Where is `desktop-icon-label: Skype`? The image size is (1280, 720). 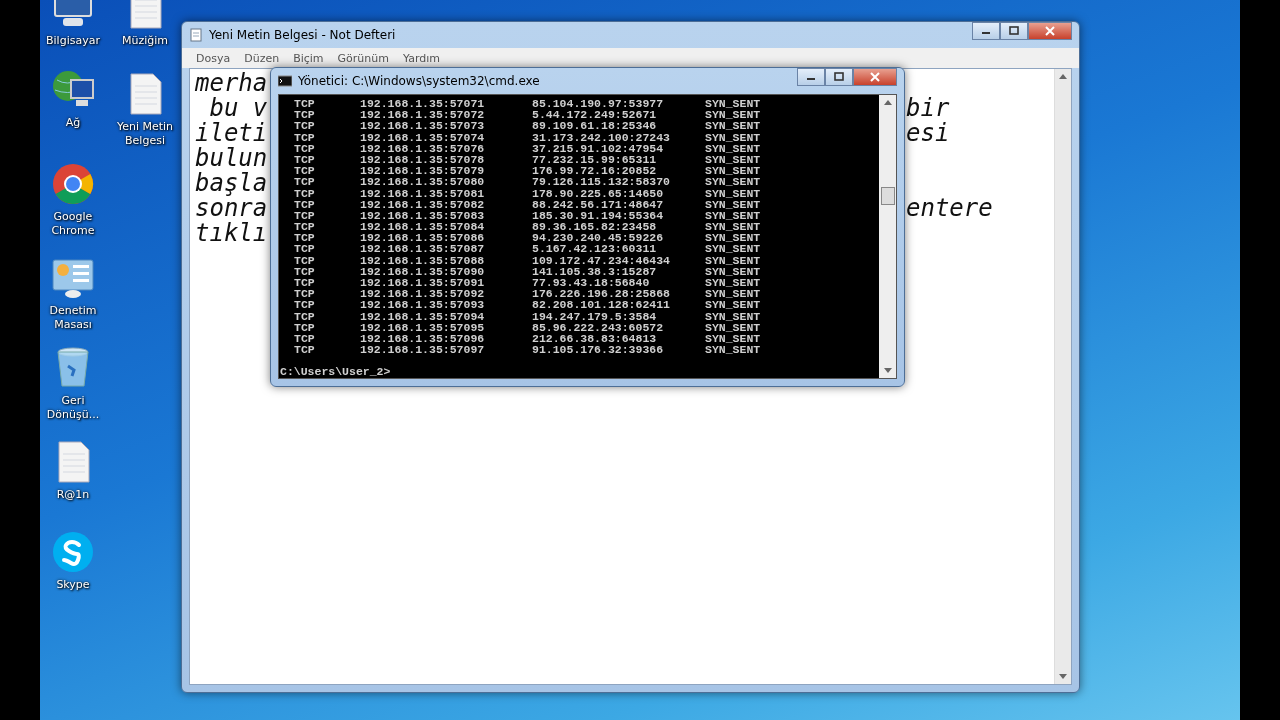 desktop-icon-label: Skype is located at coordinates (73, 585).